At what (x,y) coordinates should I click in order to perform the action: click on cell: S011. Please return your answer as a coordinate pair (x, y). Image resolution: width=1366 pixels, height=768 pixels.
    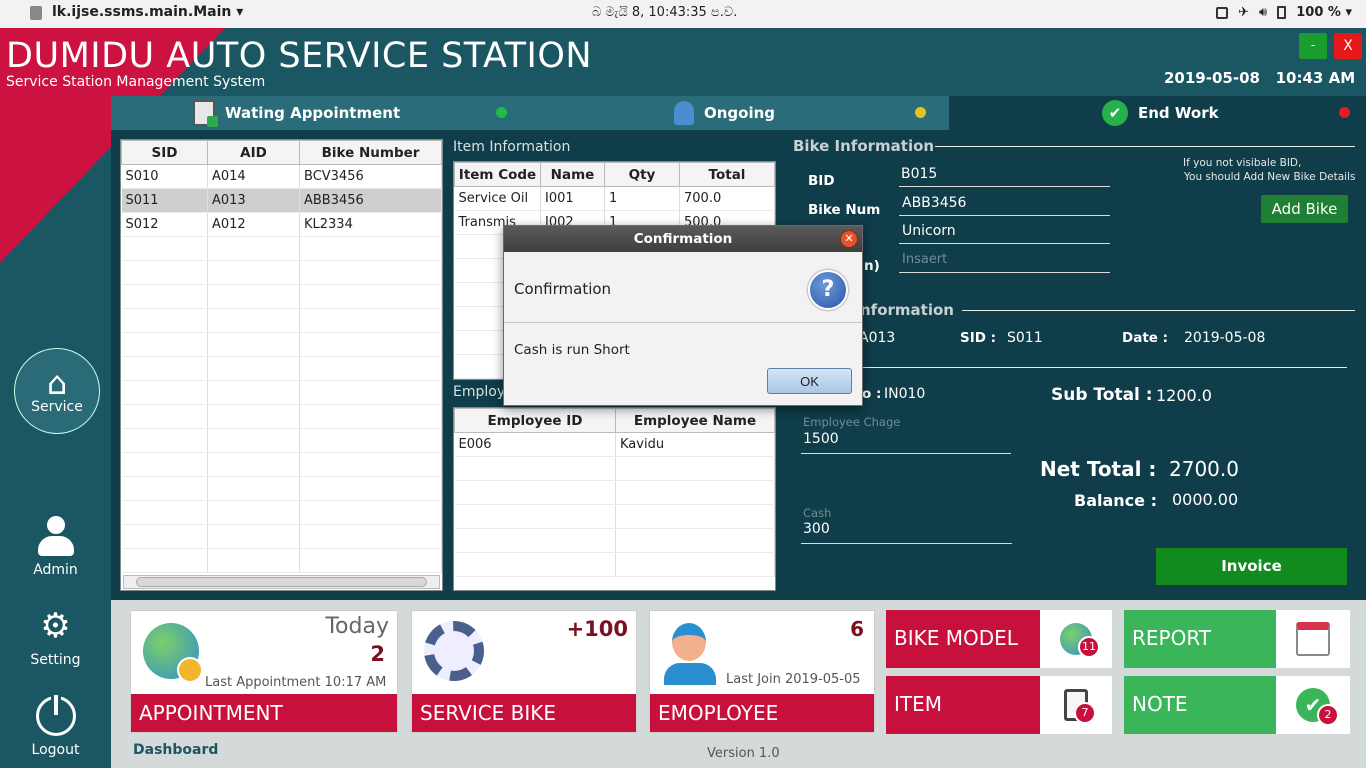
    Looking at the image, I should click on (164, 200).